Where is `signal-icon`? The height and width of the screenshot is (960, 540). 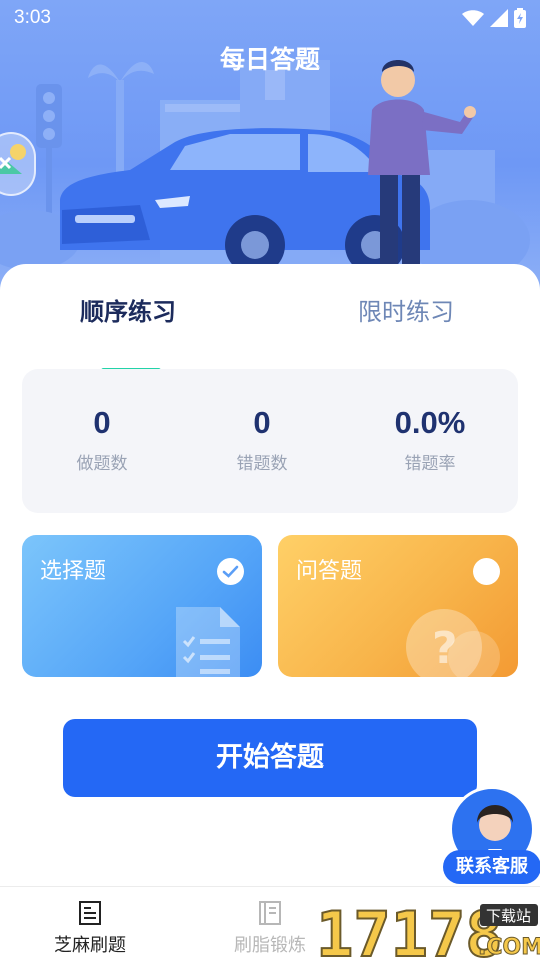
signal-icon is located at coordinates (499, 18).